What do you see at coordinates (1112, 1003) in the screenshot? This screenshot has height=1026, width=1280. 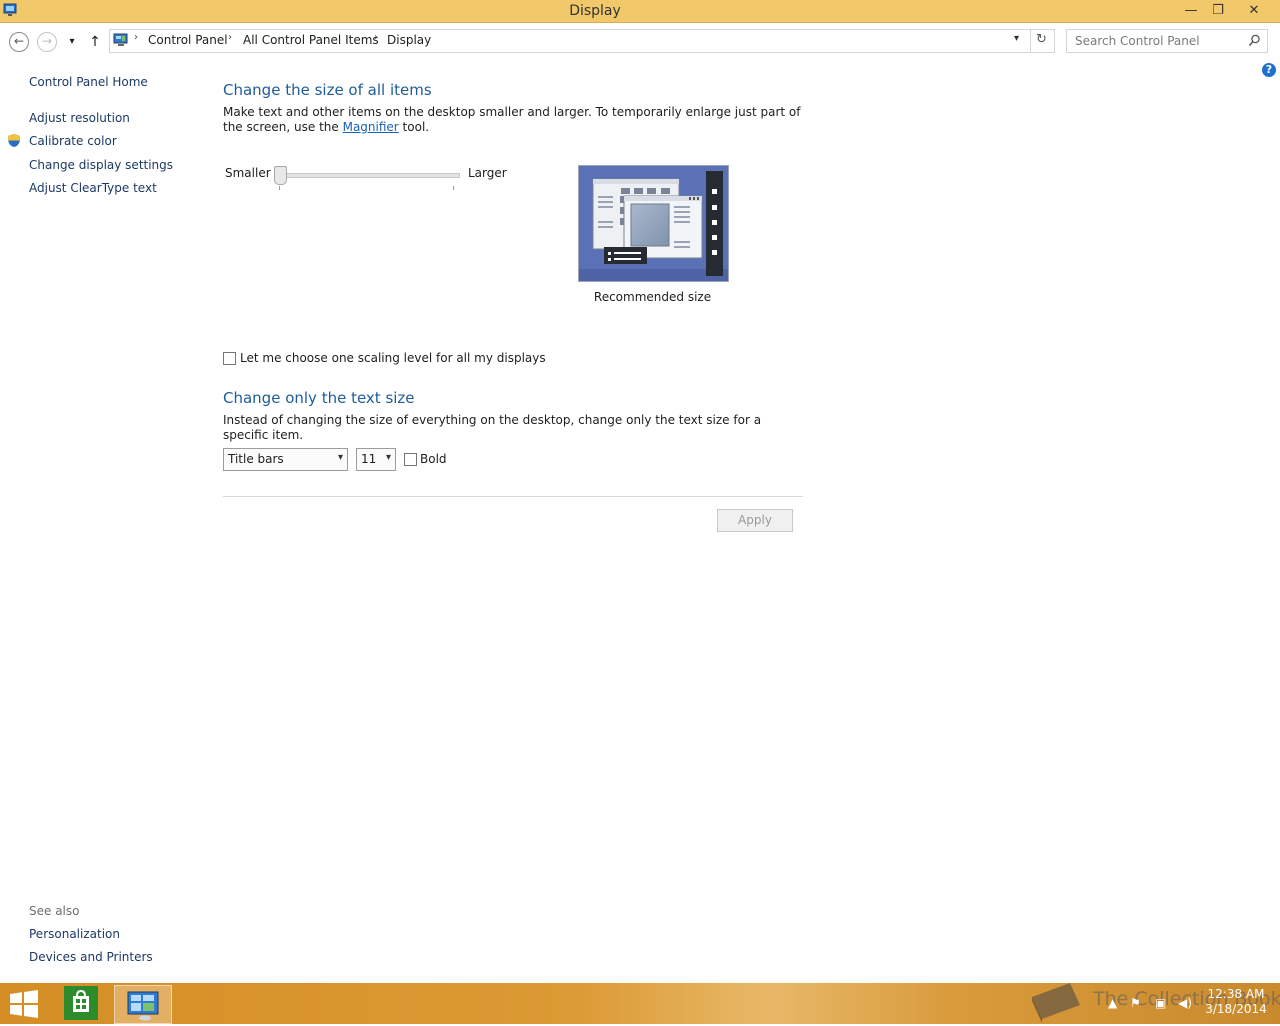 I see `tray-overflow-icon: ▲` at bounding box center [1112, 1003].